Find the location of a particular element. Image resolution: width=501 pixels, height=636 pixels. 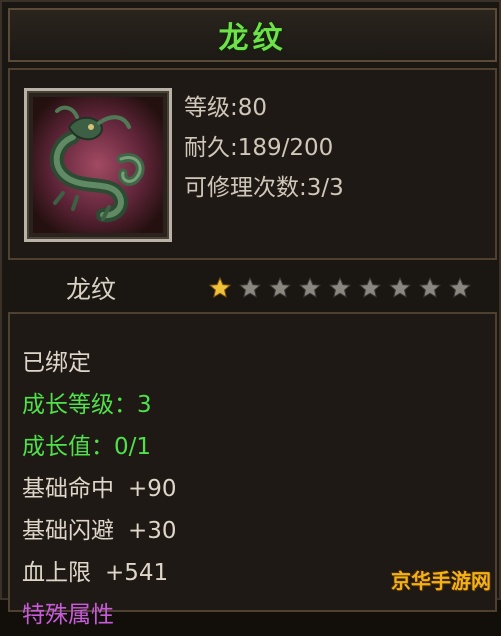

title-bar: 龙纹 is located at coordinates (252, 35).